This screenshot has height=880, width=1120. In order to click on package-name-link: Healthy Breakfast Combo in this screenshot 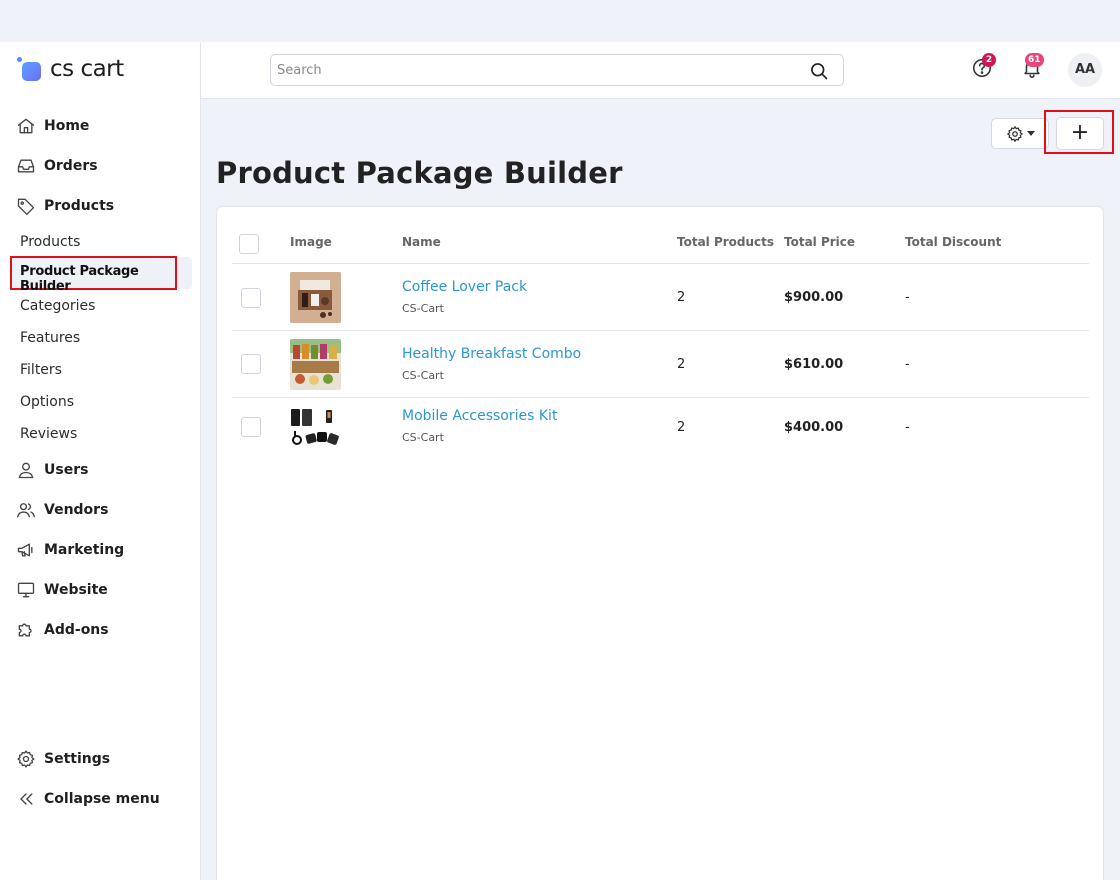, I will do `click(491, 354)`.